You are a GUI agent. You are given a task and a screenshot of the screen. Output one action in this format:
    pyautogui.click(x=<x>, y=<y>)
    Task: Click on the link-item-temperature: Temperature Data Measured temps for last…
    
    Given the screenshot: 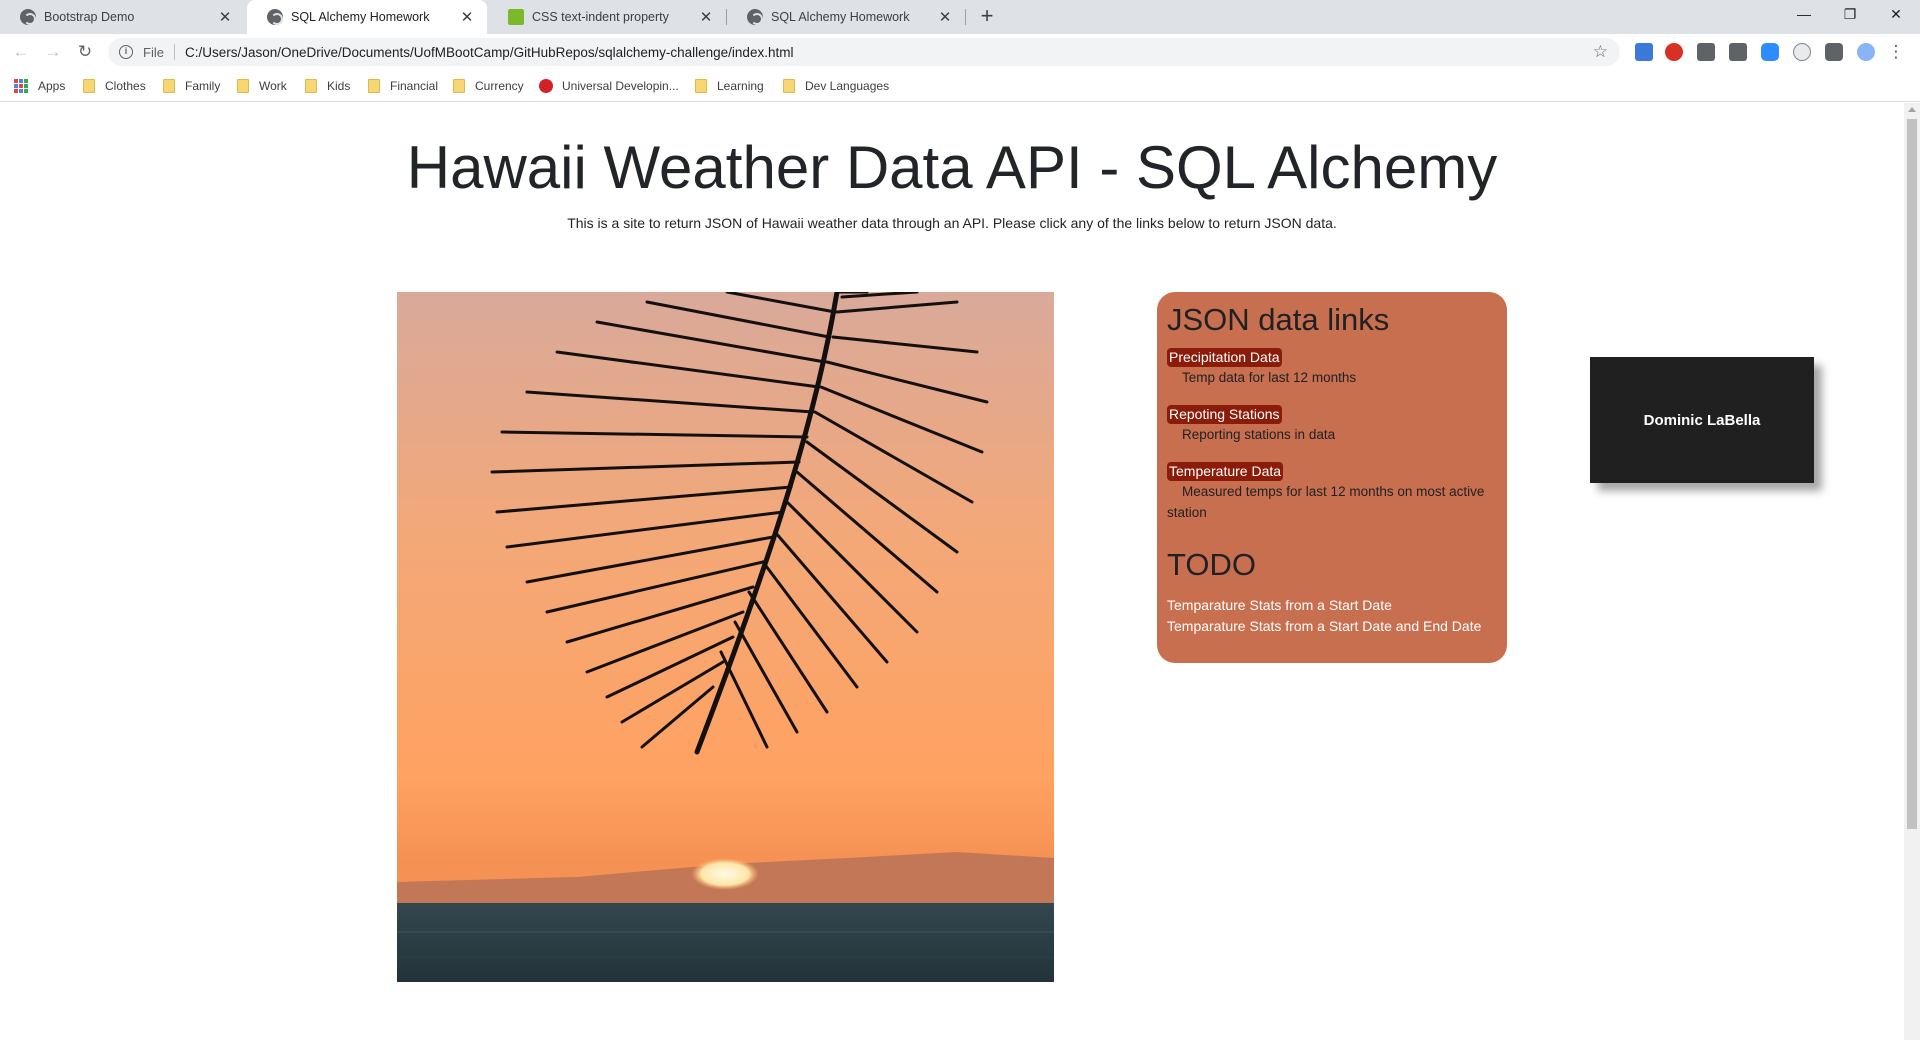 What is the action you would take?
    pyautogui.click(x=1332, y=492)
    